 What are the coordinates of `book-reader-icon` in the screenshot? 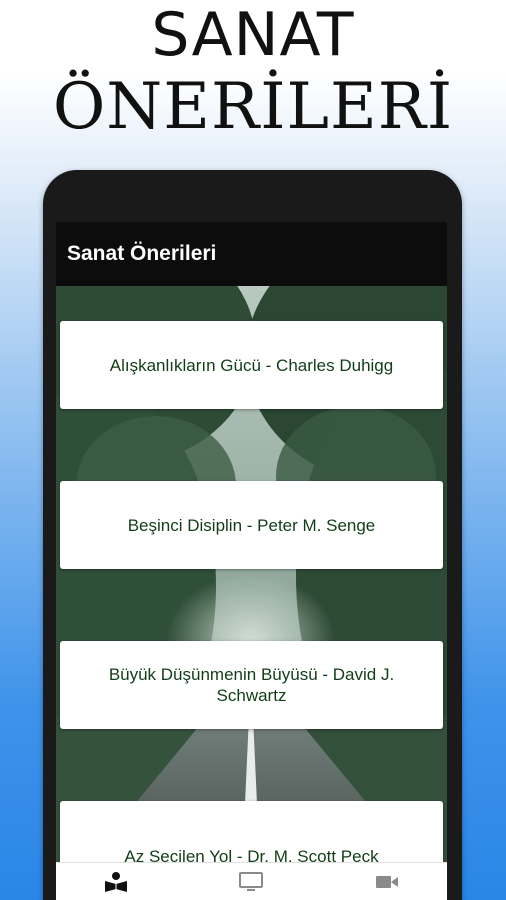 It's located at (116, 882).